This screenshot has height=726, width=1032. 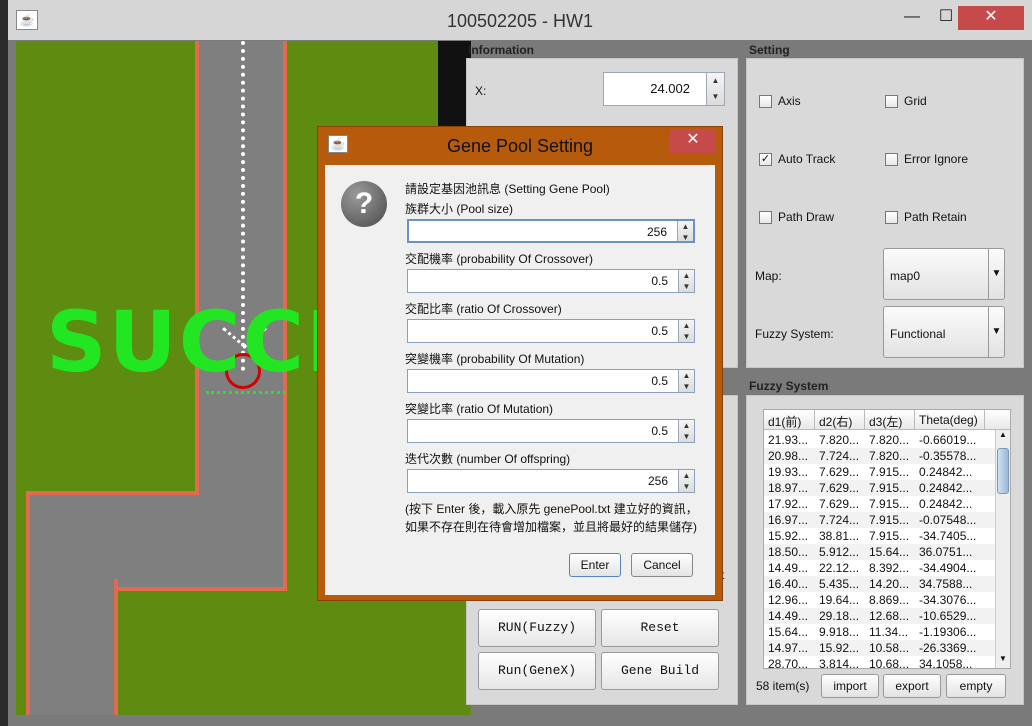 I want to click on auto-track-checkbox: ✓ Auto Track, so click(x=797, y=159).